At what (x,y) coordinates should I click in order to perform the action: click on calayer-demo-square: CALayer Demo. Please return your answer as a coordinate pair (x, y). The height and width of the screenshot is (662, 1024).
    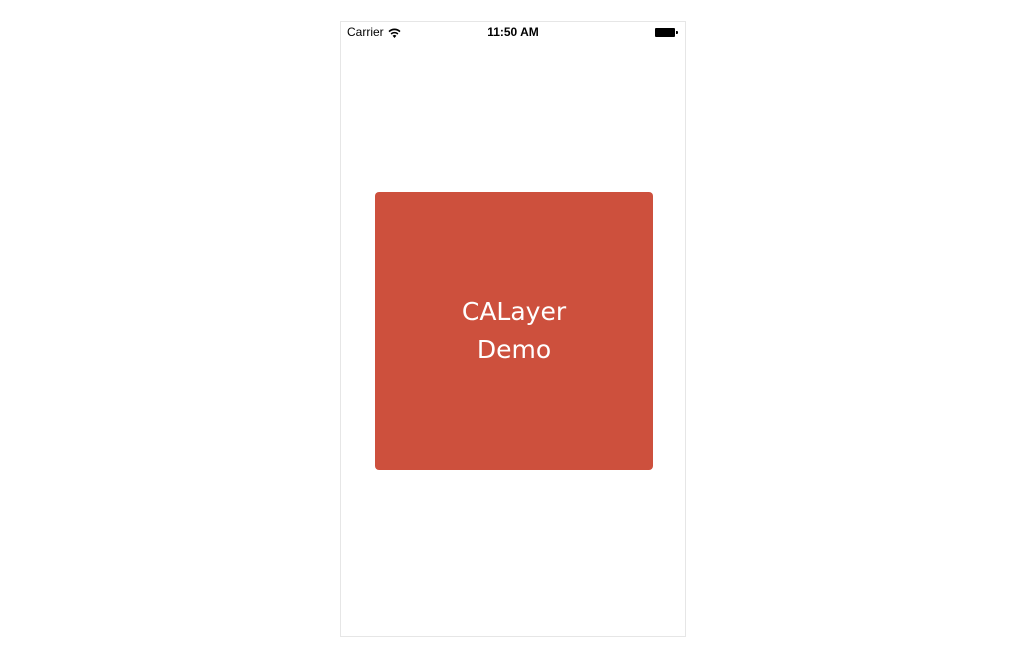
    Looking at the image, I should click on (514, 331).